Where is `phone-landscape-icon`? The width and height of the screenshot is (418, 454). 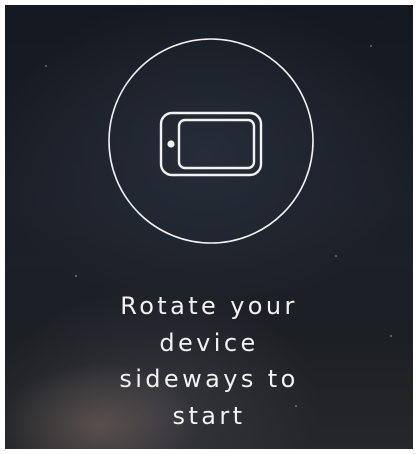 phone-landscape-icon is located at coordinates (211, 144).